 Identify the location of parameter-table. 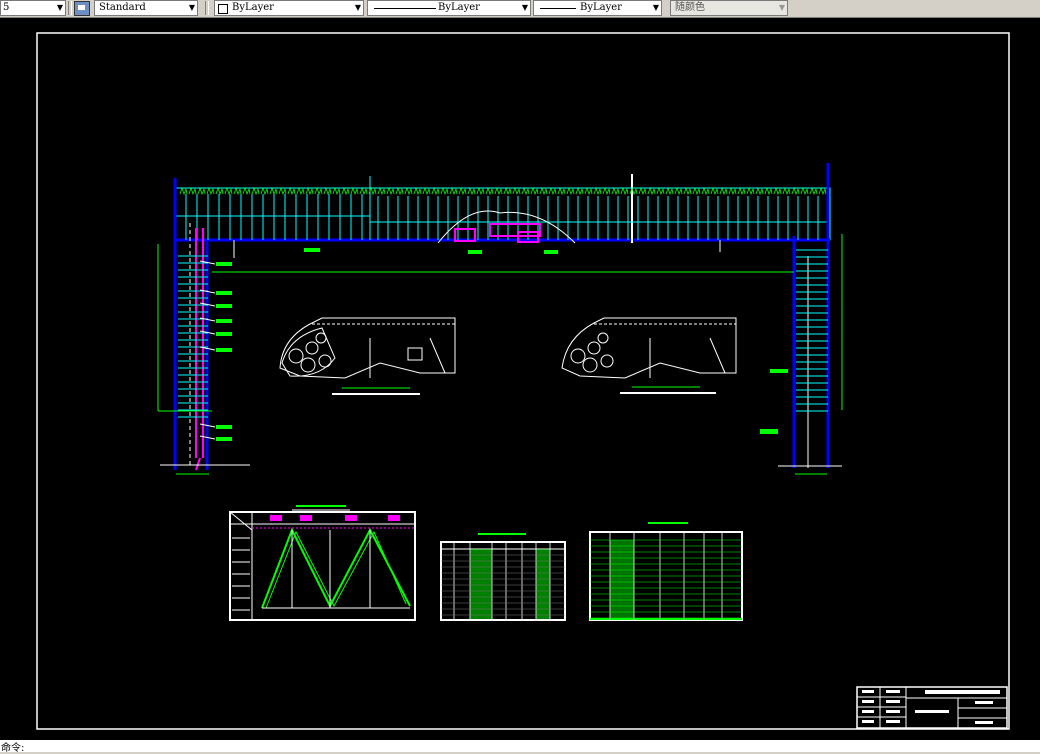
(503, 577).